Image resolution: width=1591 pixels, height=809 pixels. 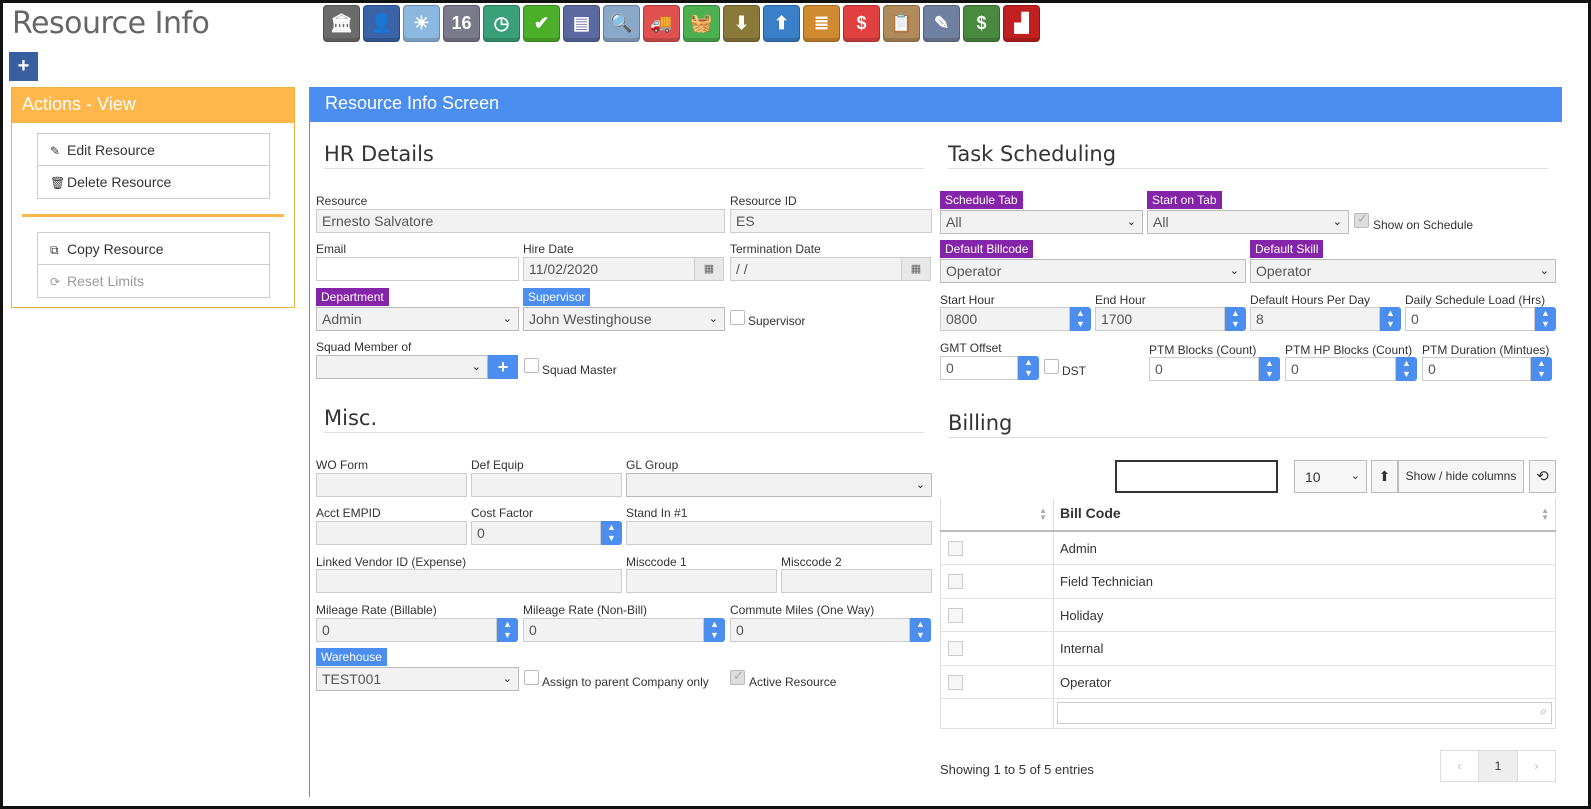 I want to click on daily-load-spinner: ▲ ▼, so click(x=1545, y=319).